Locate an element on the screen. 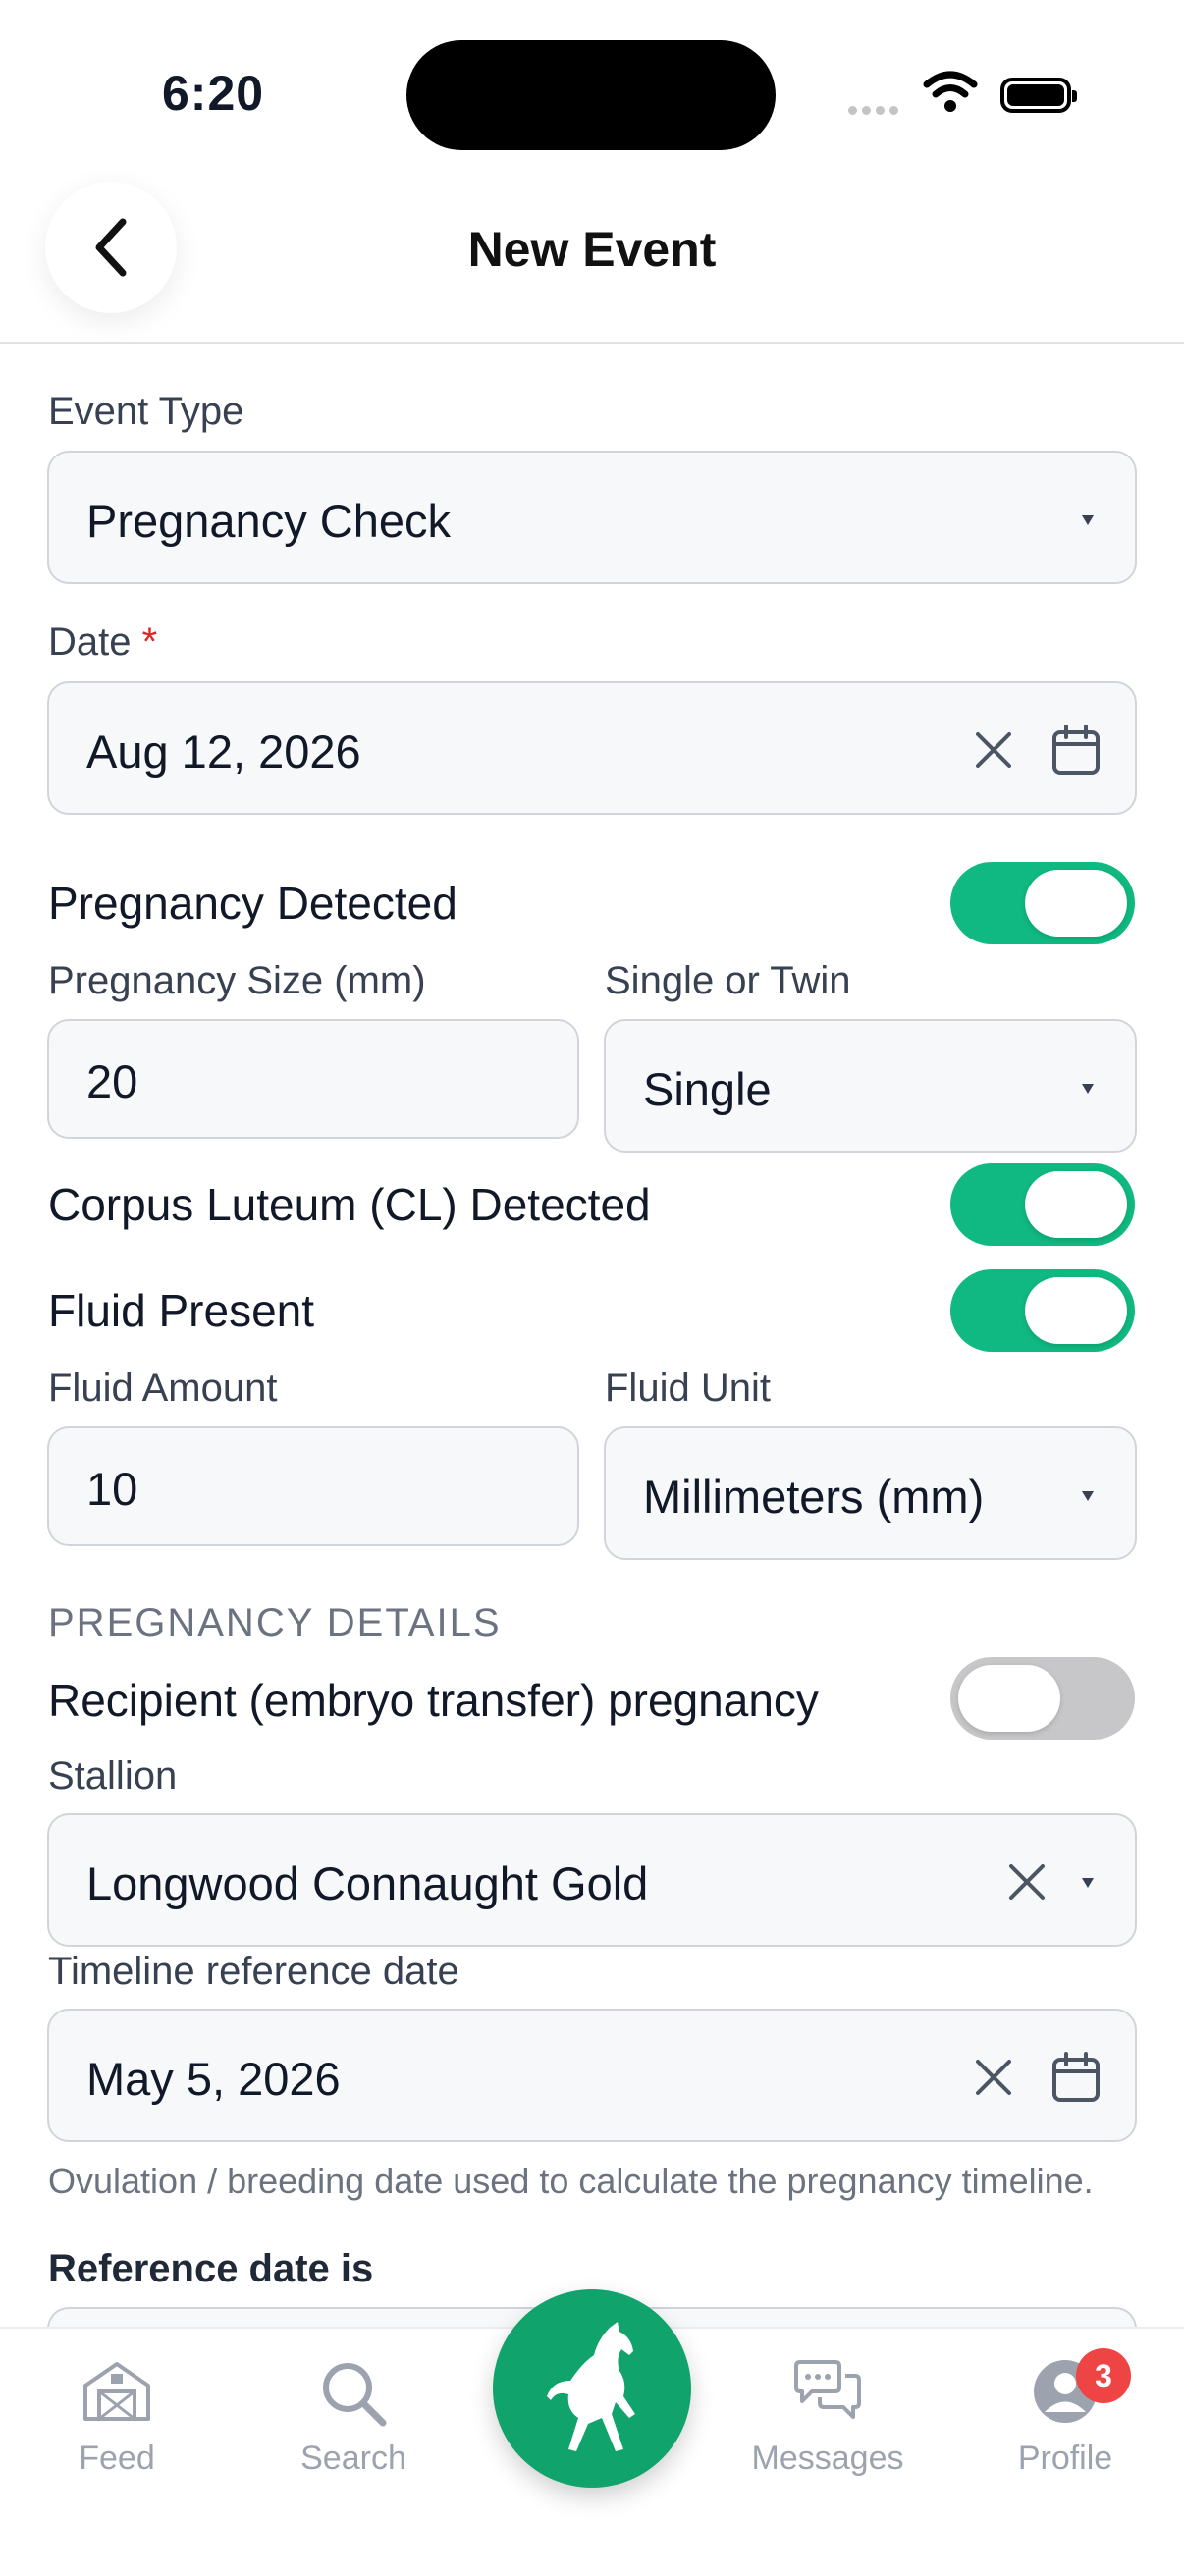 This screenshot has width=1184, height=2576. wifi-icon is located at coordinates (950, 91).